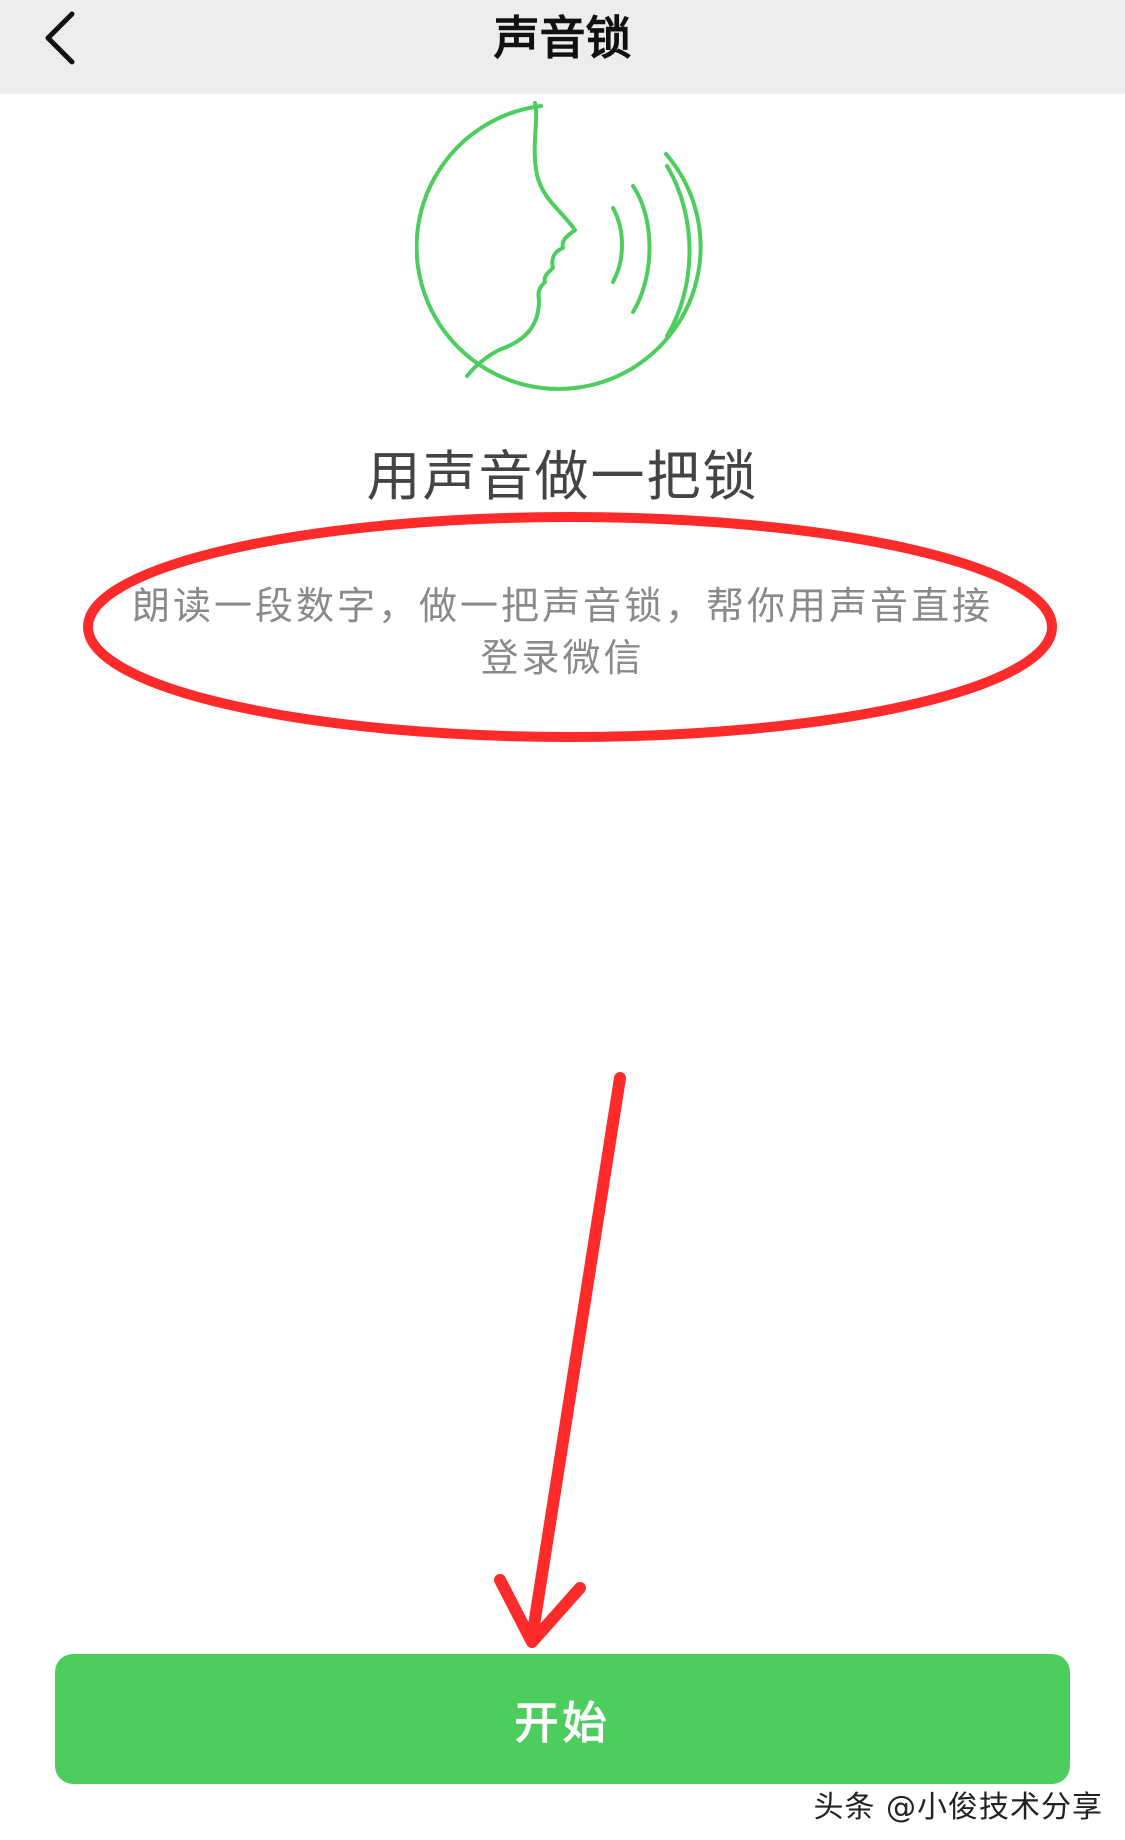  I want to click on watermark: 头条 @小俊技术分享, so click(958, 1807).